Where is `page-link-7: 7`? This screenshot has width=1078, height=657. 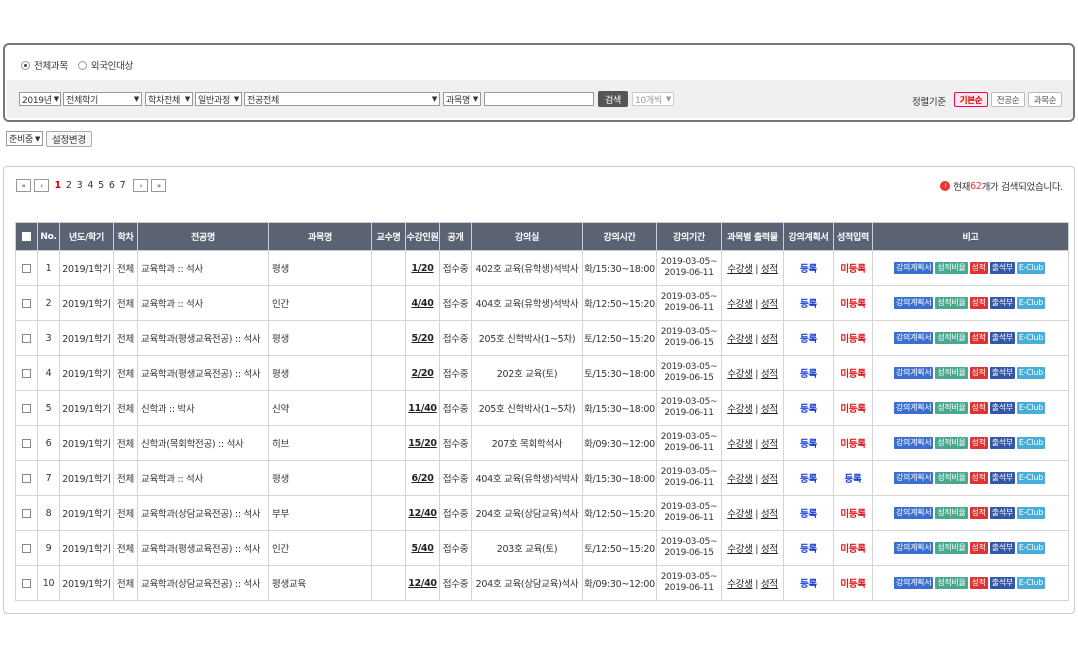 page-link-7: 7 is located at coordinates (123, 185).